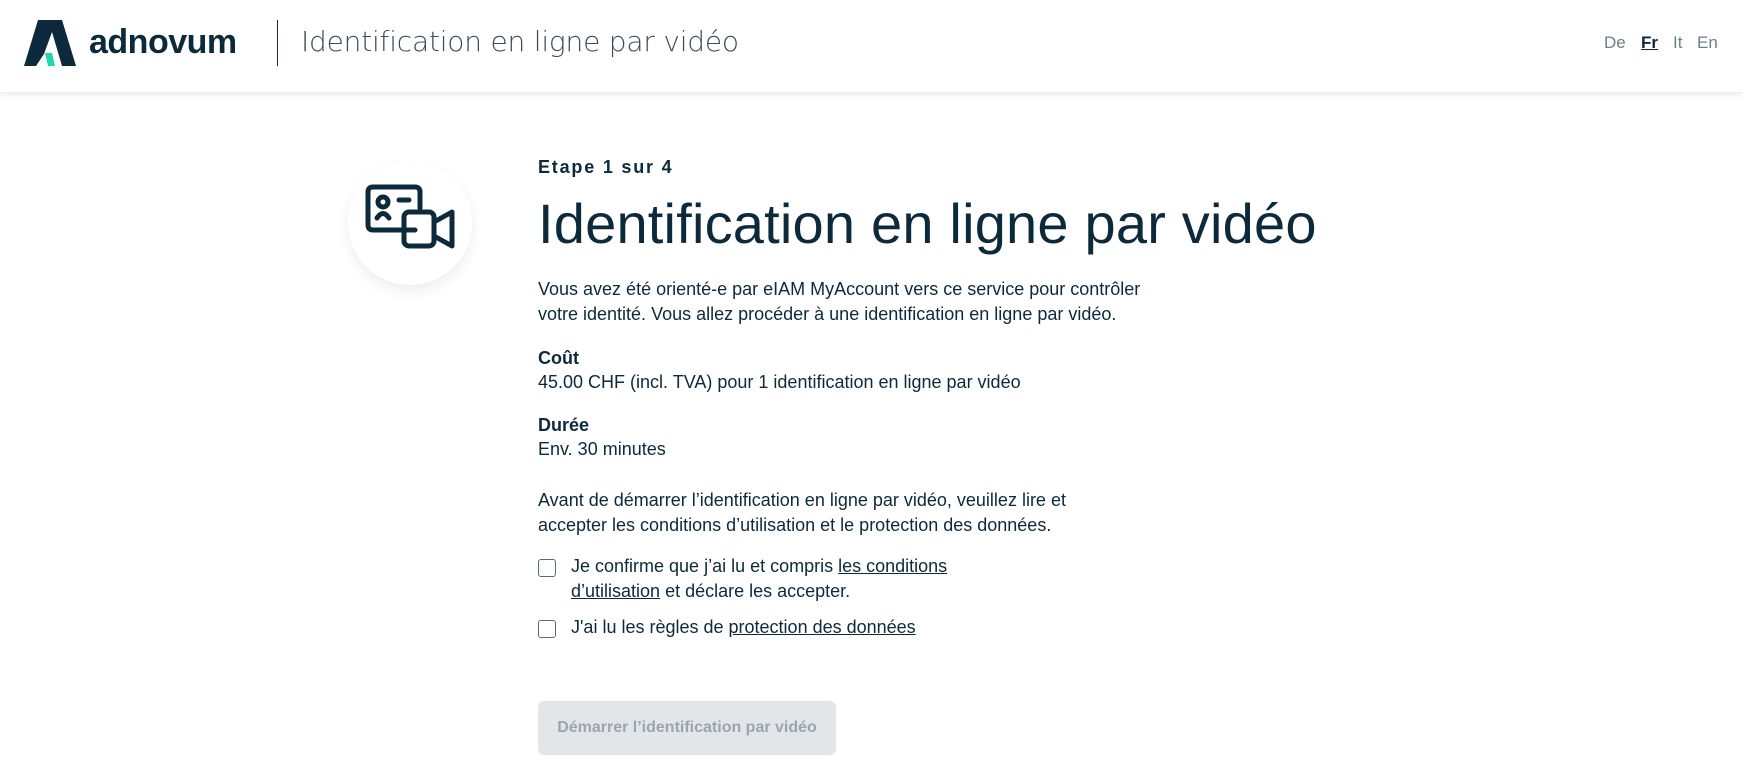  I want to click on privacy-text-before: J'ai lu les règles de, so click(650, 627).